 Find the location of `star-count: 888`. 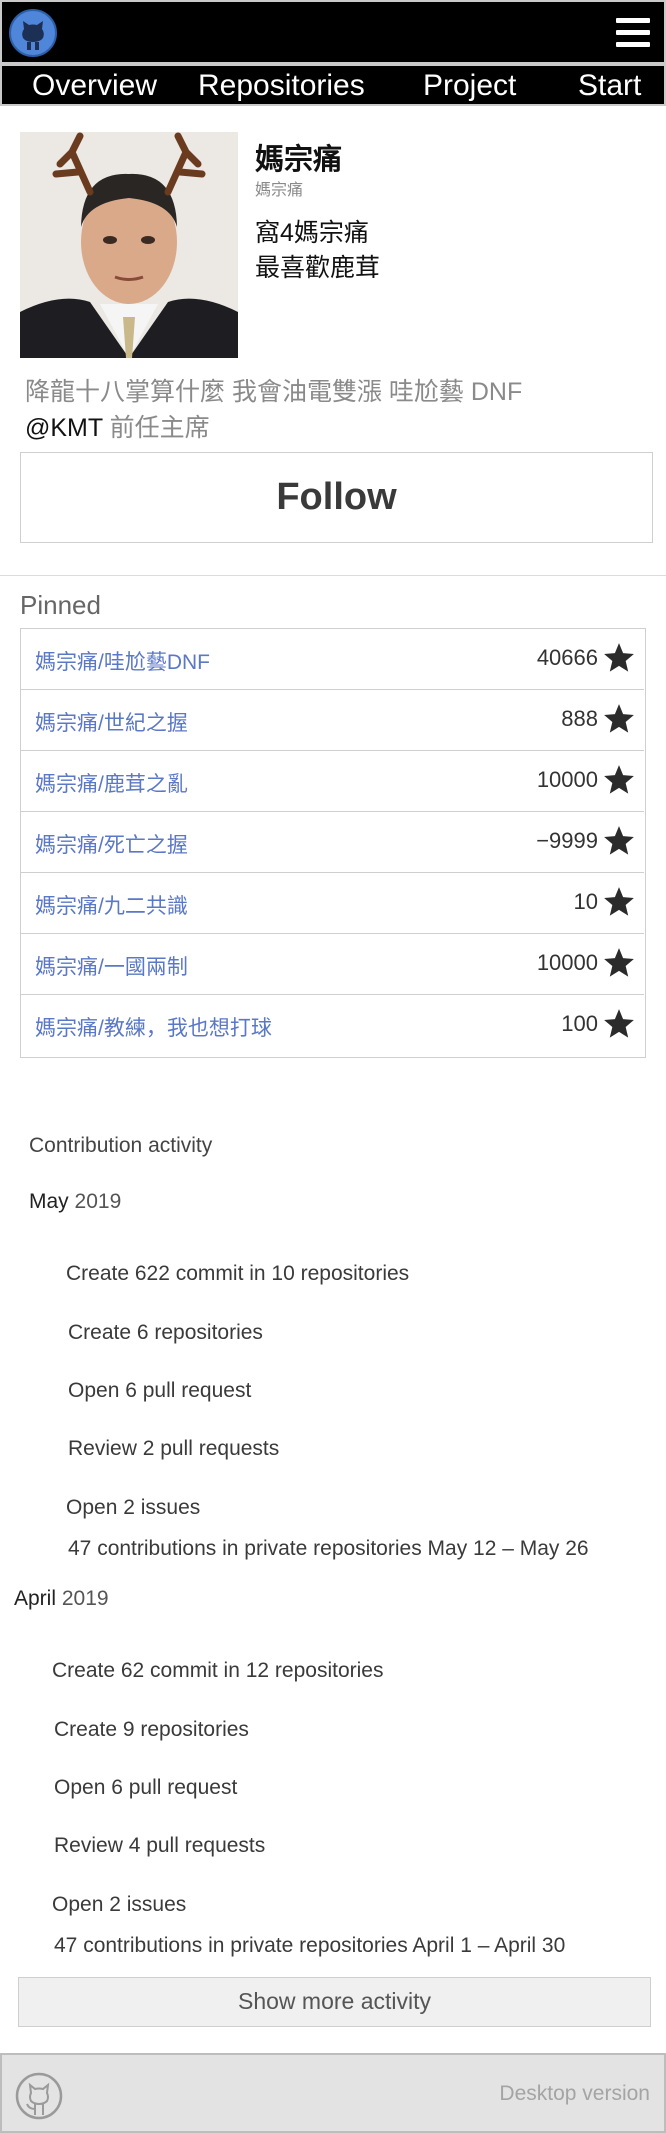

star-count: 888 is located at coordinates (579, 718).